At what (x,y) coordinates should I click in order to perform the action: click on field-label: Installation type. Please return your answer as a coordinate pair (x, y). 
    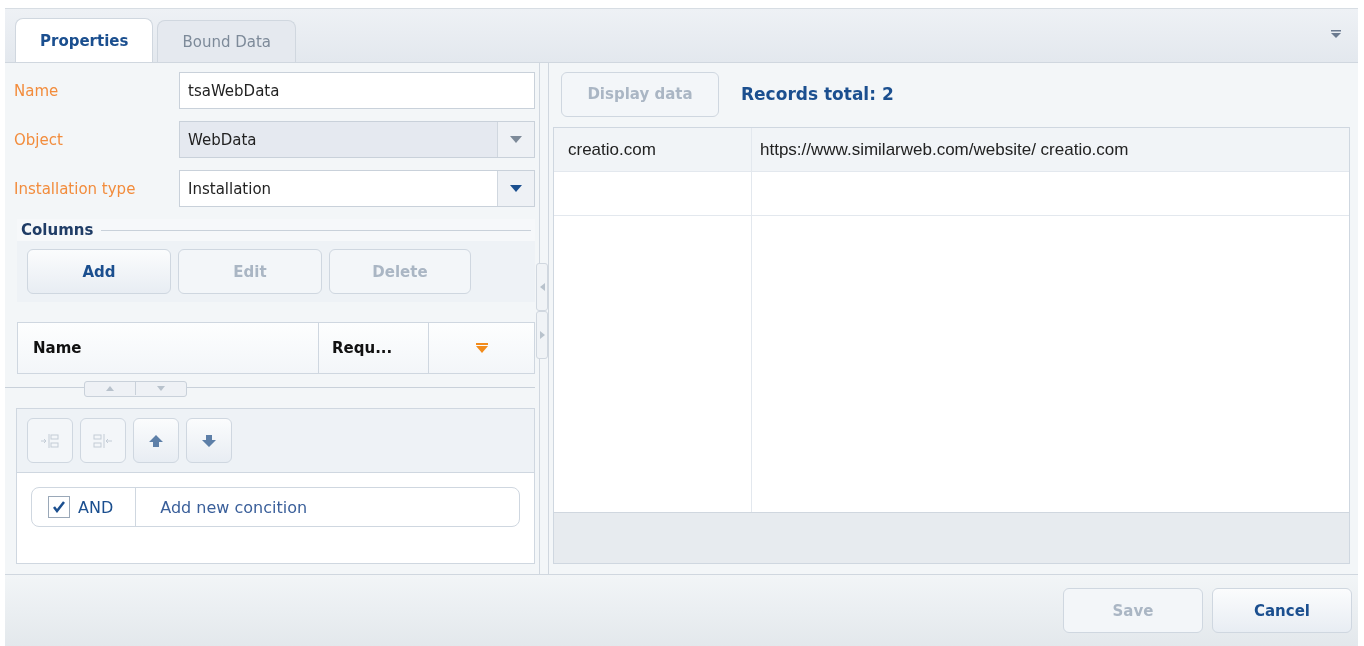
    Looking at the image, I should click on (75, 188).